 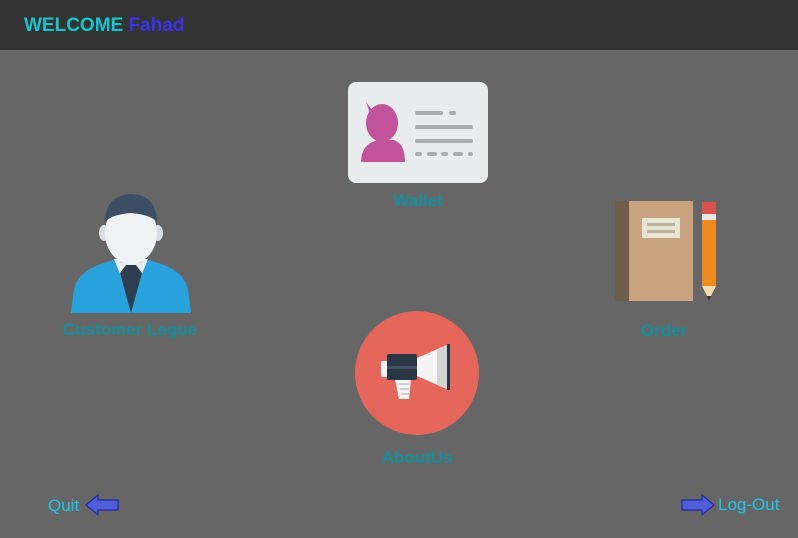 What do you see at coordinates (698, 505) in the screenshot?
I see `arrow-right-icon` at bounding box center [698, 505].